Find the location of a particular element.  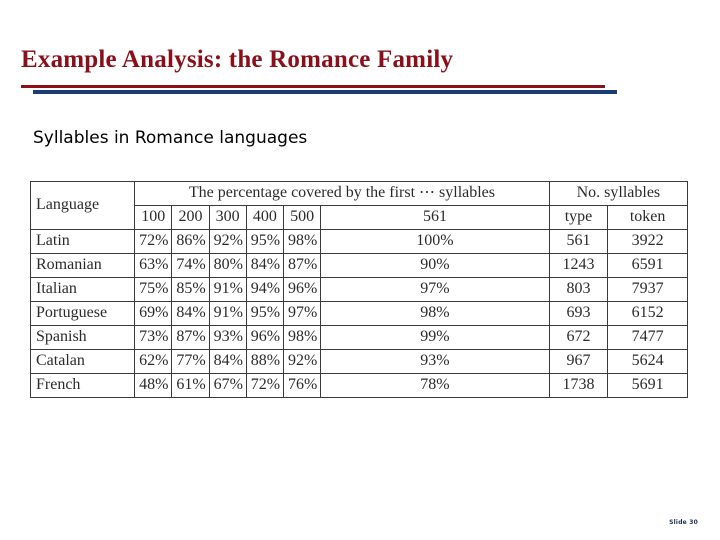

cell-pct-200: 86% is located at coordinates (190, 241).